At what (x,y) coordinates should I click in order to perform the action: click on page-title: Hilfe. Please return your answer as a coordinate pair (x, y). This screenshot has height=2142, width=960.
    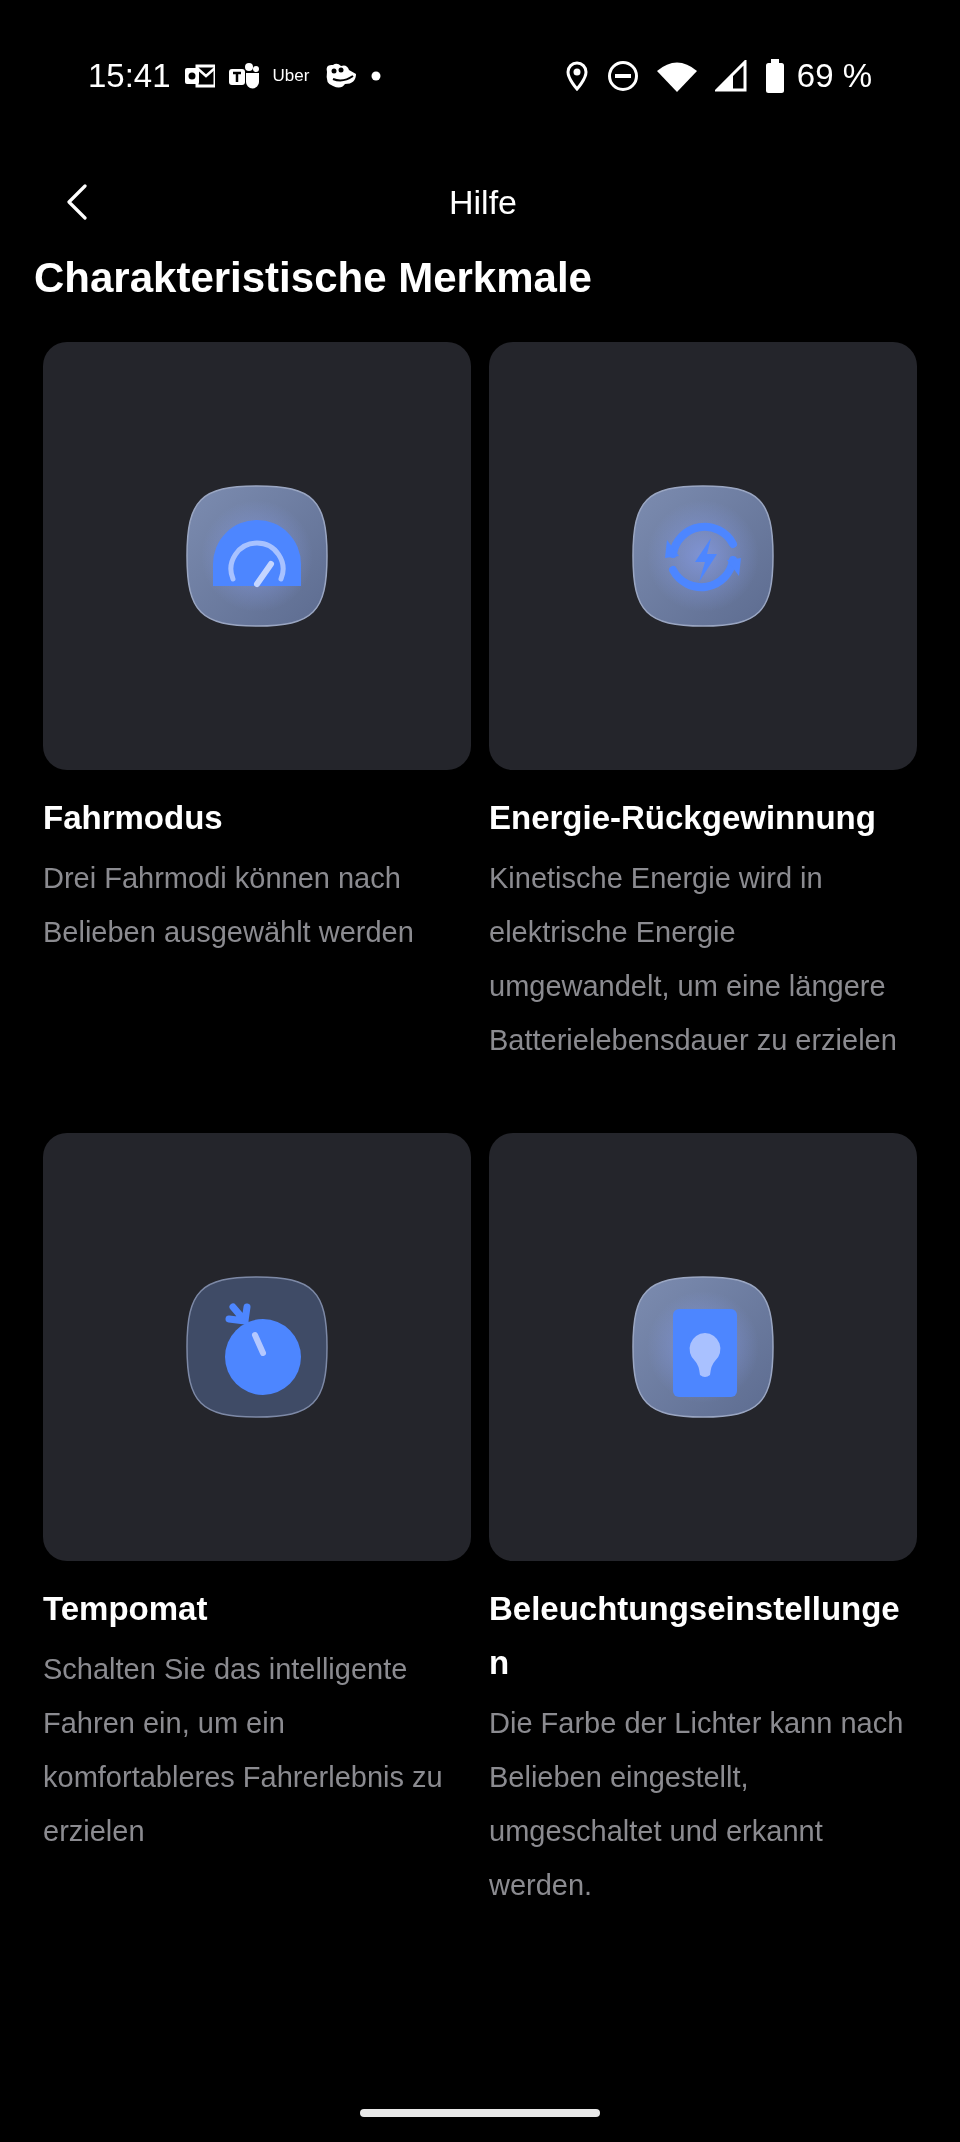
    Looking at the image, I should click on (483, 202).